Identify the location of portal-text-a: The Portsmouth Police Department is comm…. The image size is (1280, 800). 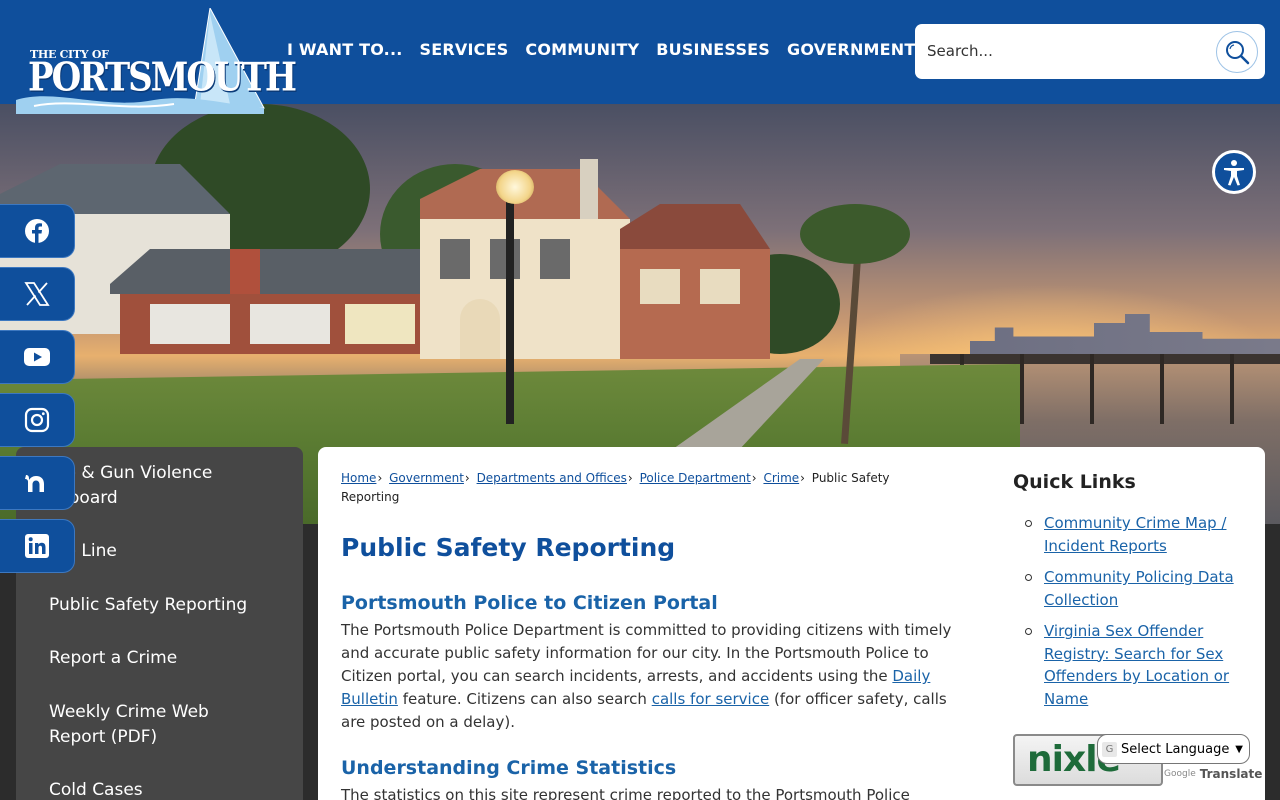
(646, 653).